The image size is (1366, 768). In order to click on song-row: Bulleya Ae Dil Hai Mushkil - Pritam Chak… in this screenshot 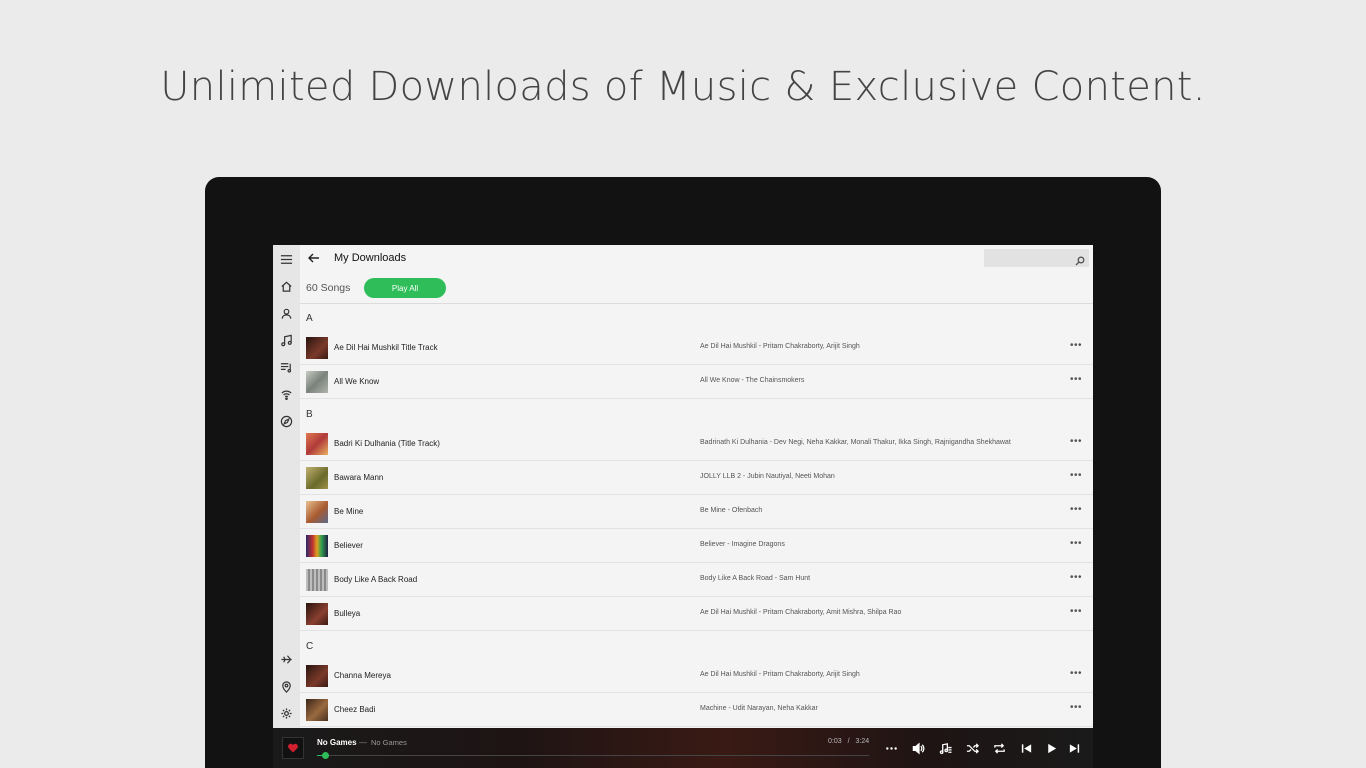, I will do `click(696, 614)`.